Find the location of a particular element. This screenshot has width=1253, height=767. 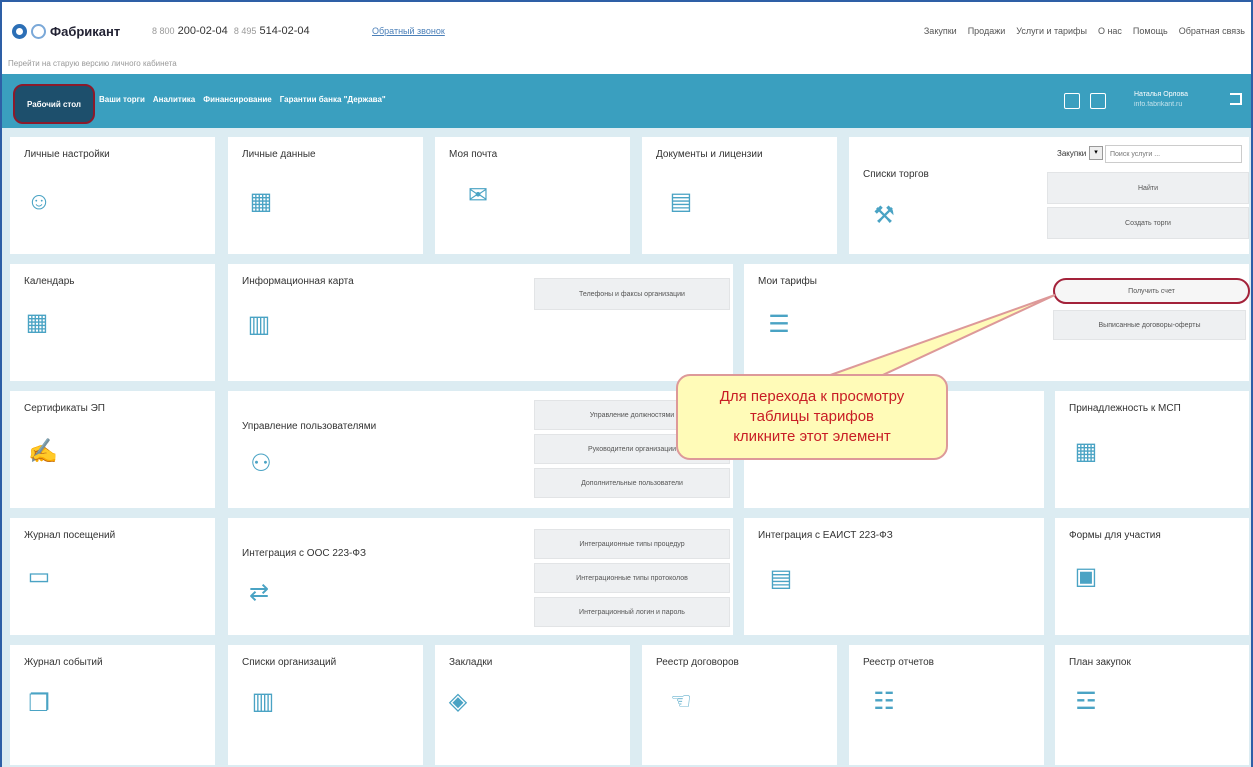

plan-icon: ☲ is located at coordinates (1086, 701).